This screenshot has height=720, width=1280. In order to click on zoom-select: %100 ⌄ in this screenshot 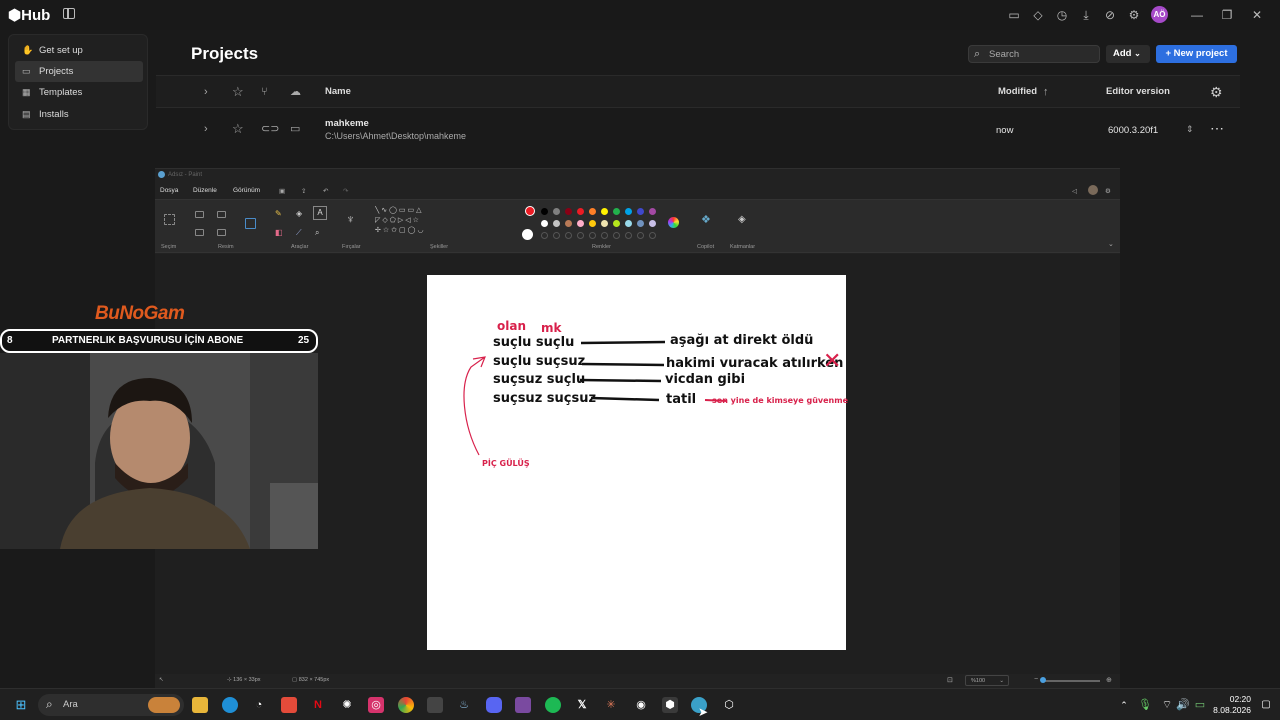, I will do `click(987, 680)`.